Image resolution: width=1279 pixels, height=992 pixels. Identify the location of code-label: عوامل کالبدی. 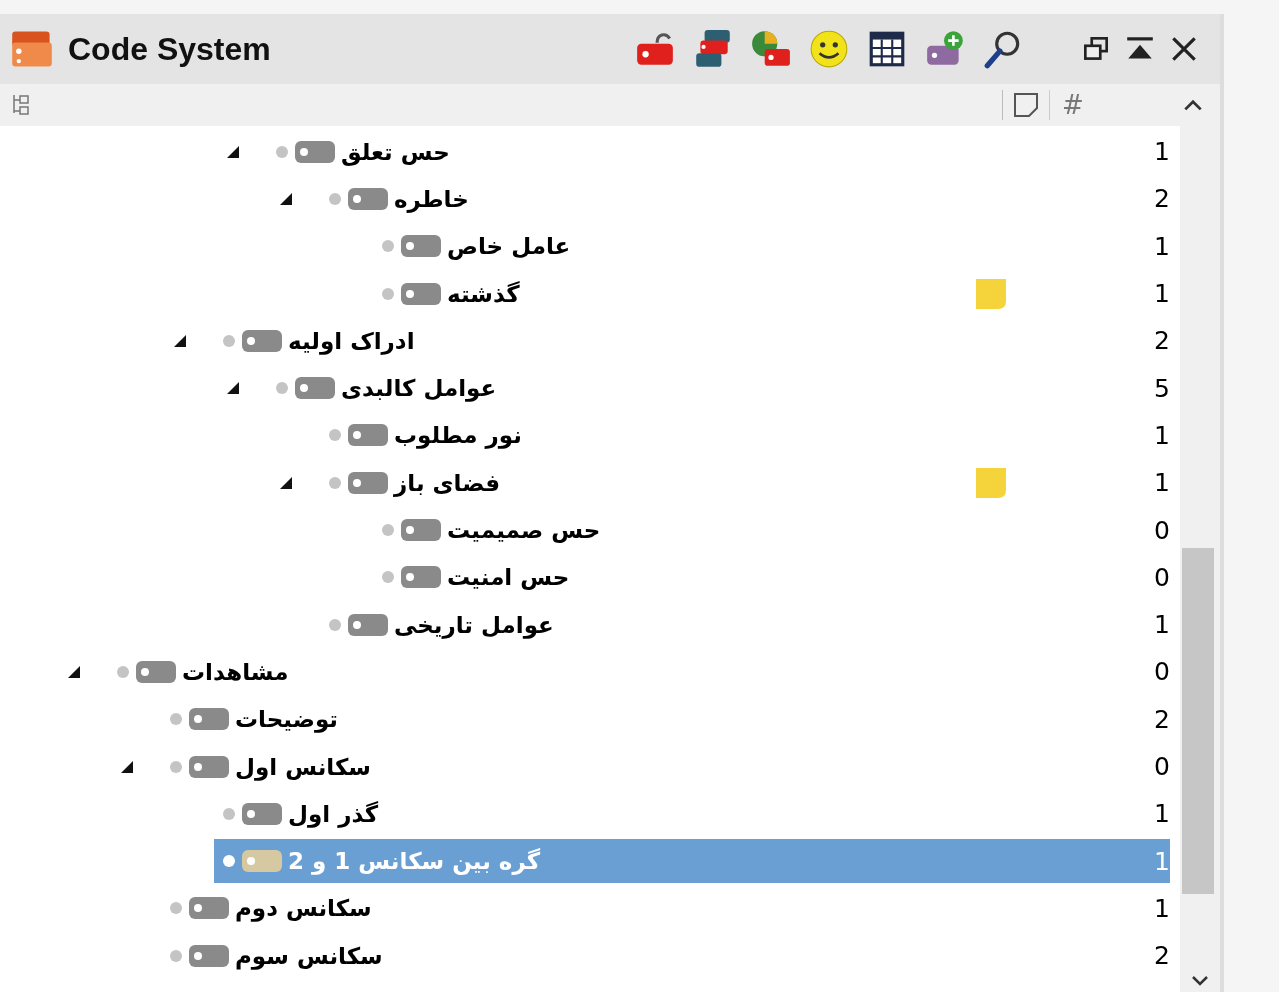
(419, 388).